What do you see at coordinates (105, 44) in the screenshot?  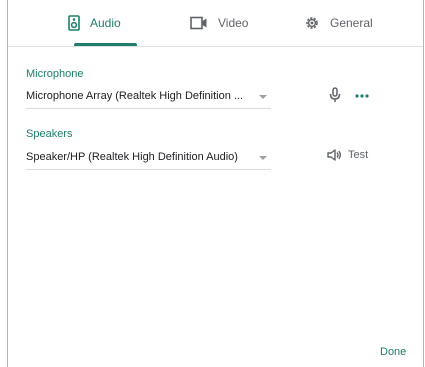 I see `active-tab-indicator` at bounding box center [105, 44].